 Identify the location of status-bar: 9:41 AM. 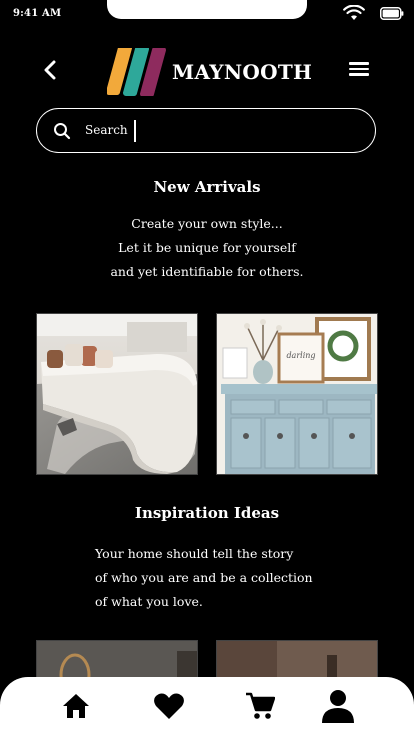
(207, 14).